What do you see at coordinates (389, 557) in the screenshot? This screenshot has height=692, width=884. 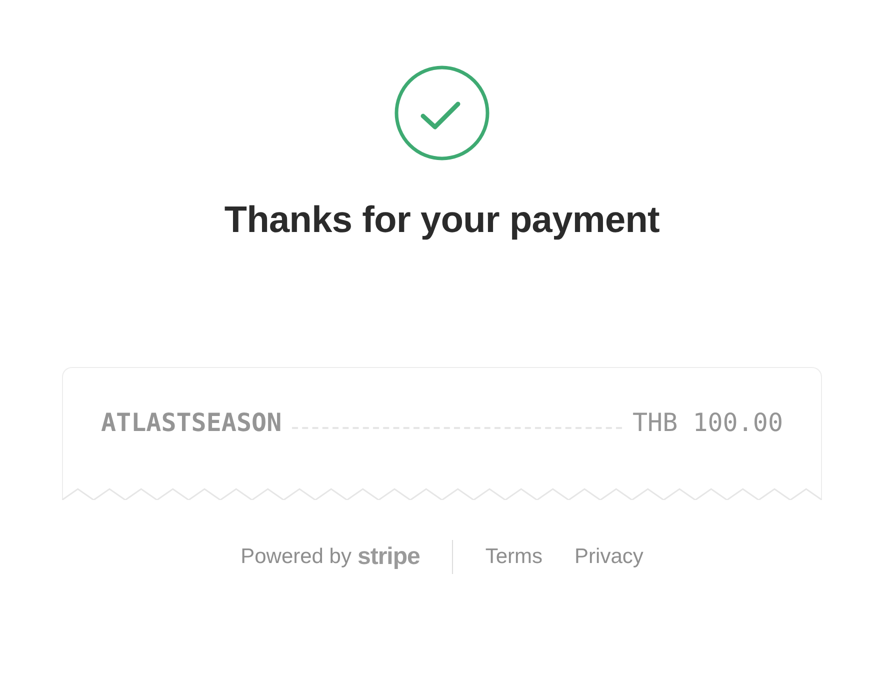 I see `stripe-logo: stripe` at bounding box center [389, 557].